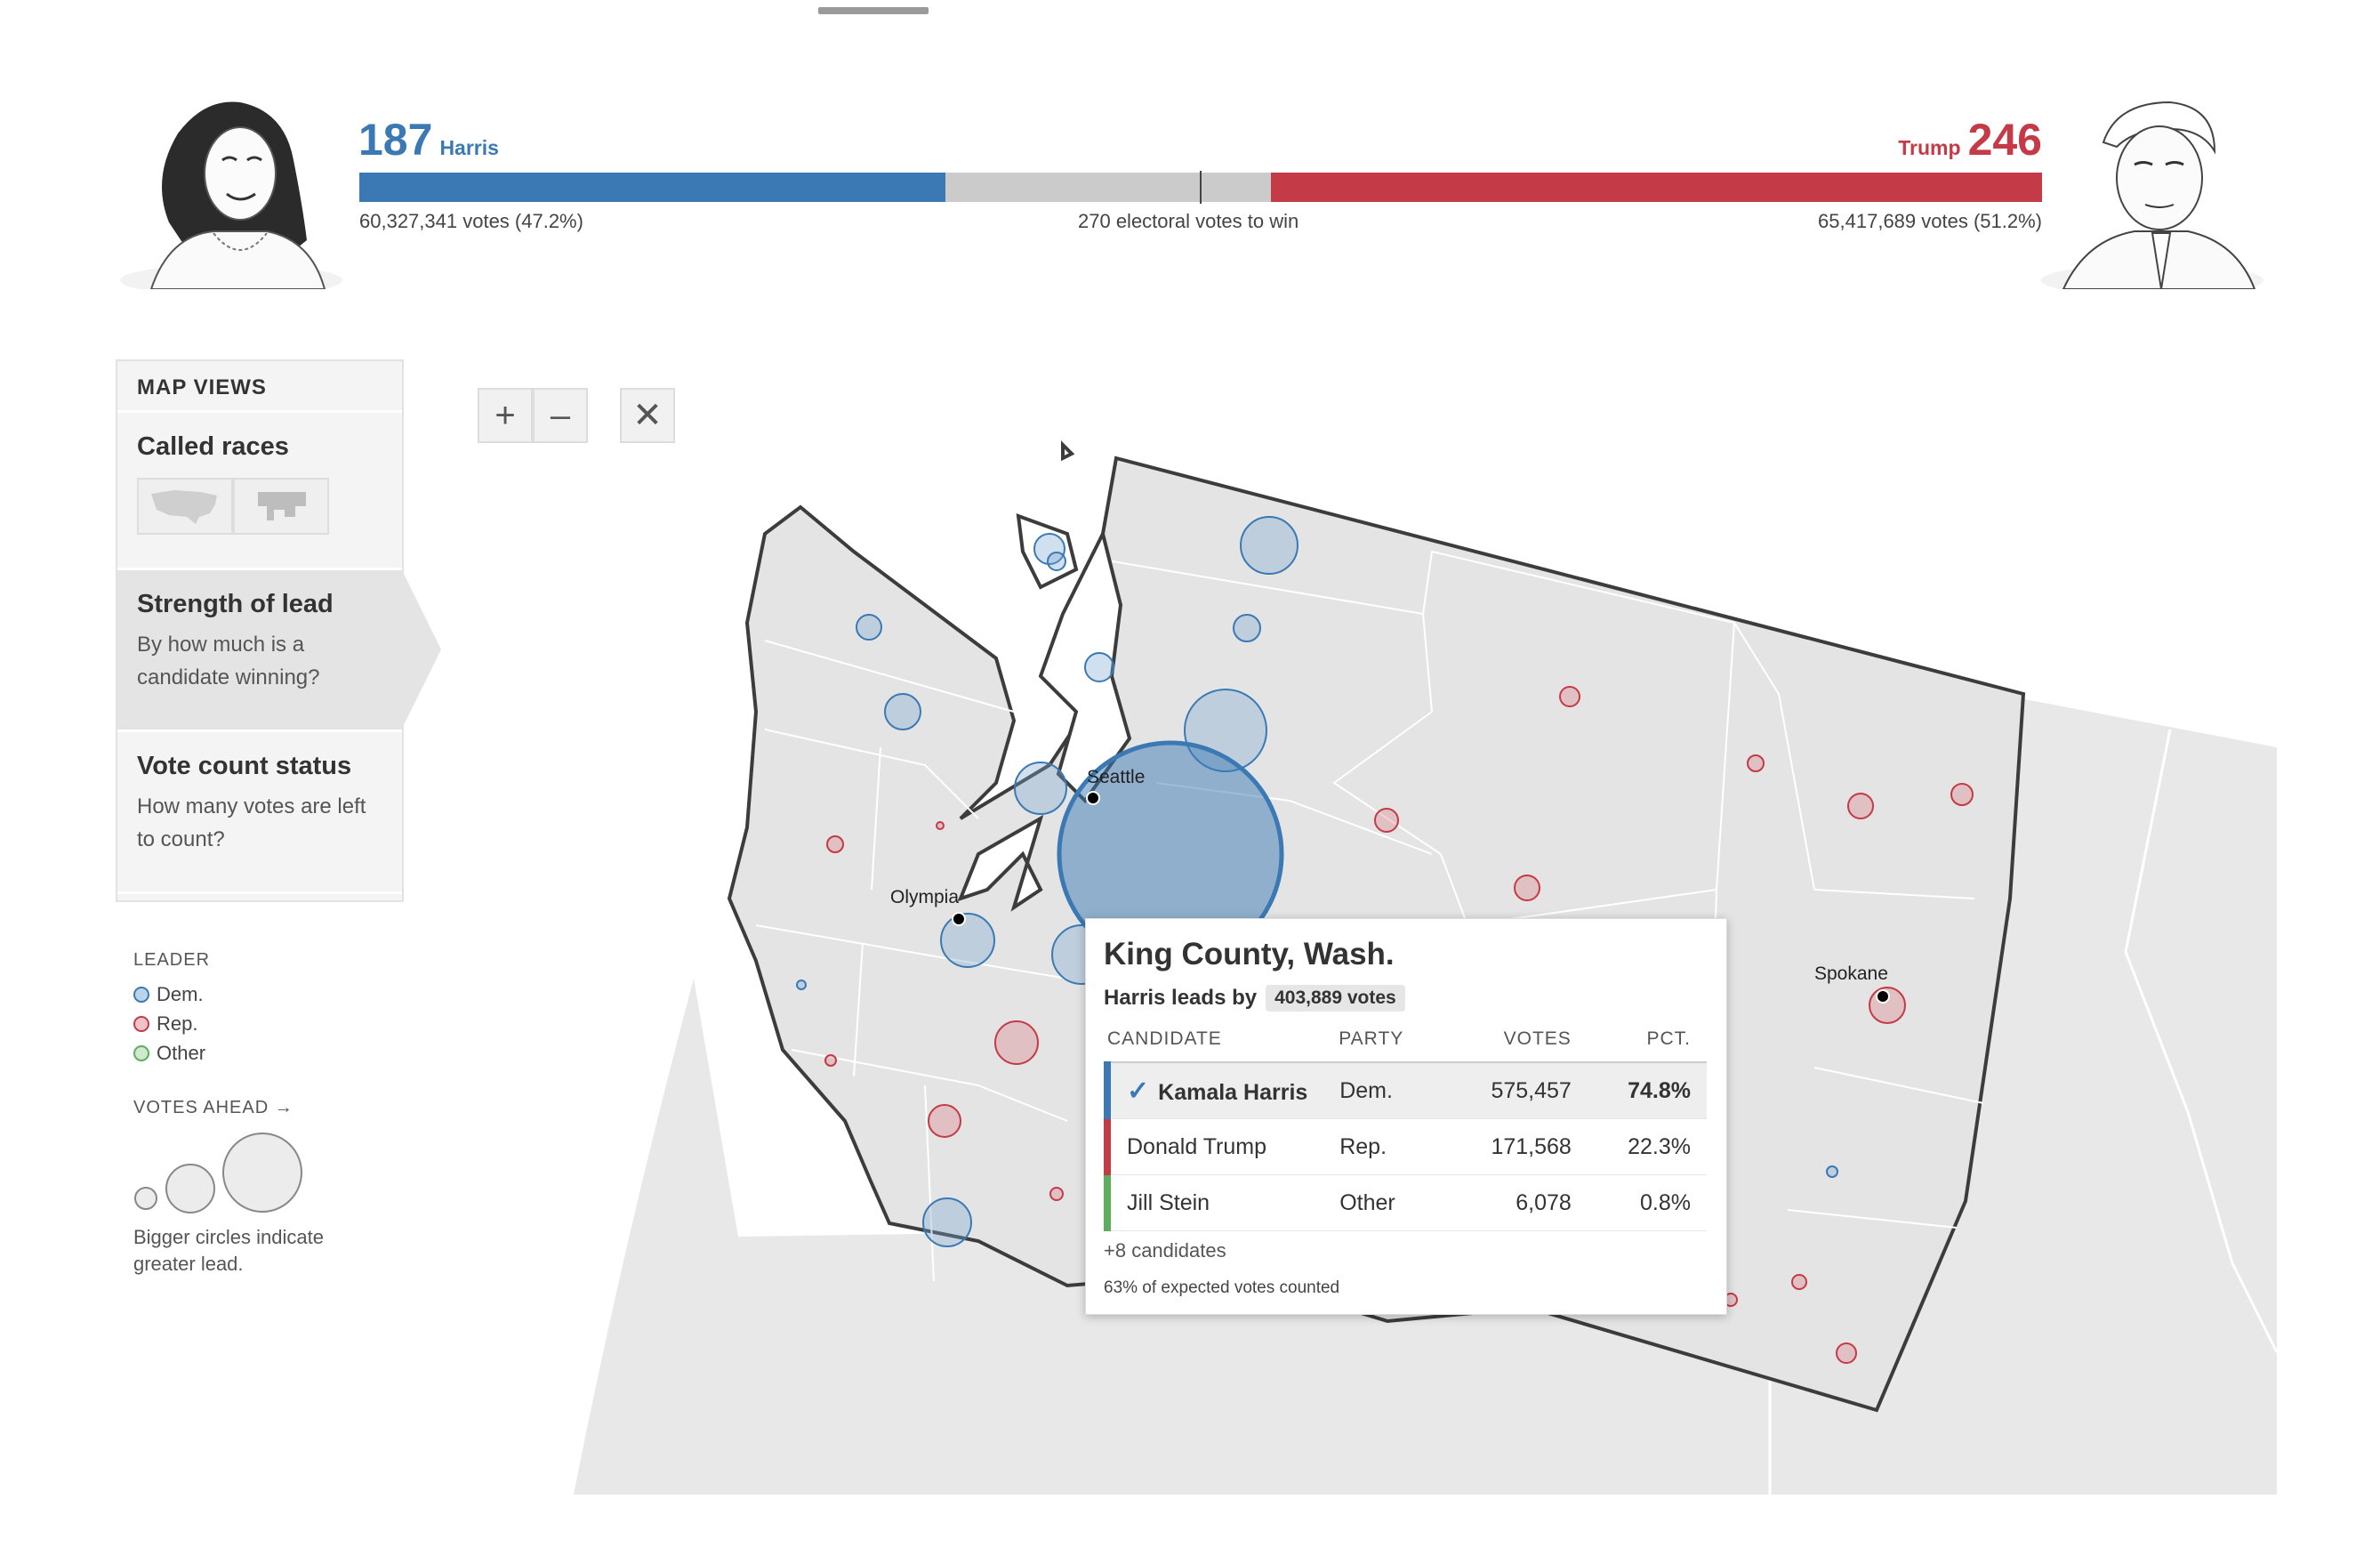 This screenshot has height=1564, width=2380. Describe the element at coordinates (1335, 999) in the screenshot. I see `tooltip-lead-votes: 403,889 votes` at that location.